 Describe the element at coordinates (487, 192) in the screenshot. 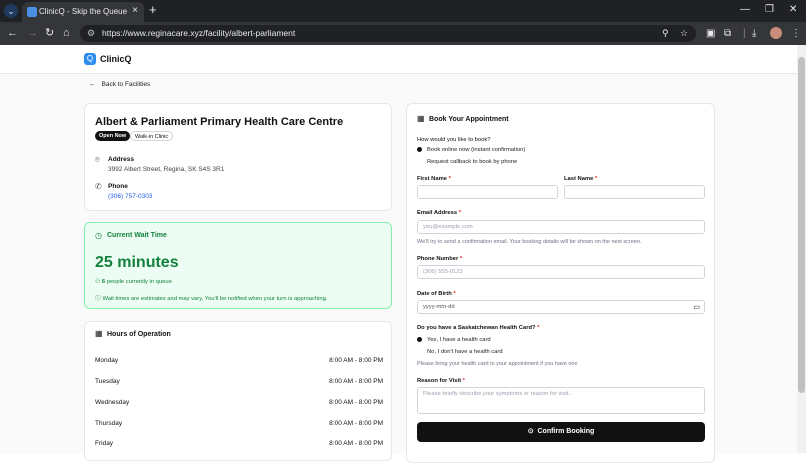

I see `first-name-input` at that location.